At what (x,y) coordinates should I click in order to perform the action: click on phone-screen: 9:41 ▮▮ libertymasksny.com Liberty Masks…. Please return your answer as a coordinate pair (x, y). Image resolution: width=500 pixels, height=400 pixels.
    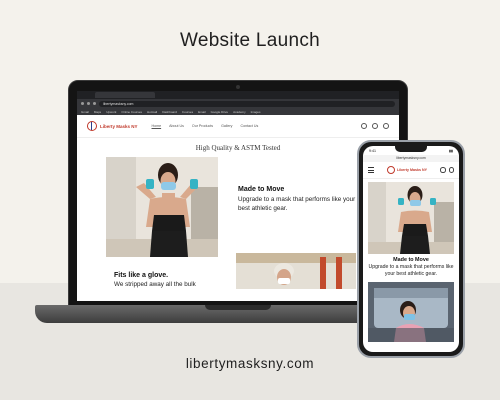
    Looking at the image, I should click on (411, 249).